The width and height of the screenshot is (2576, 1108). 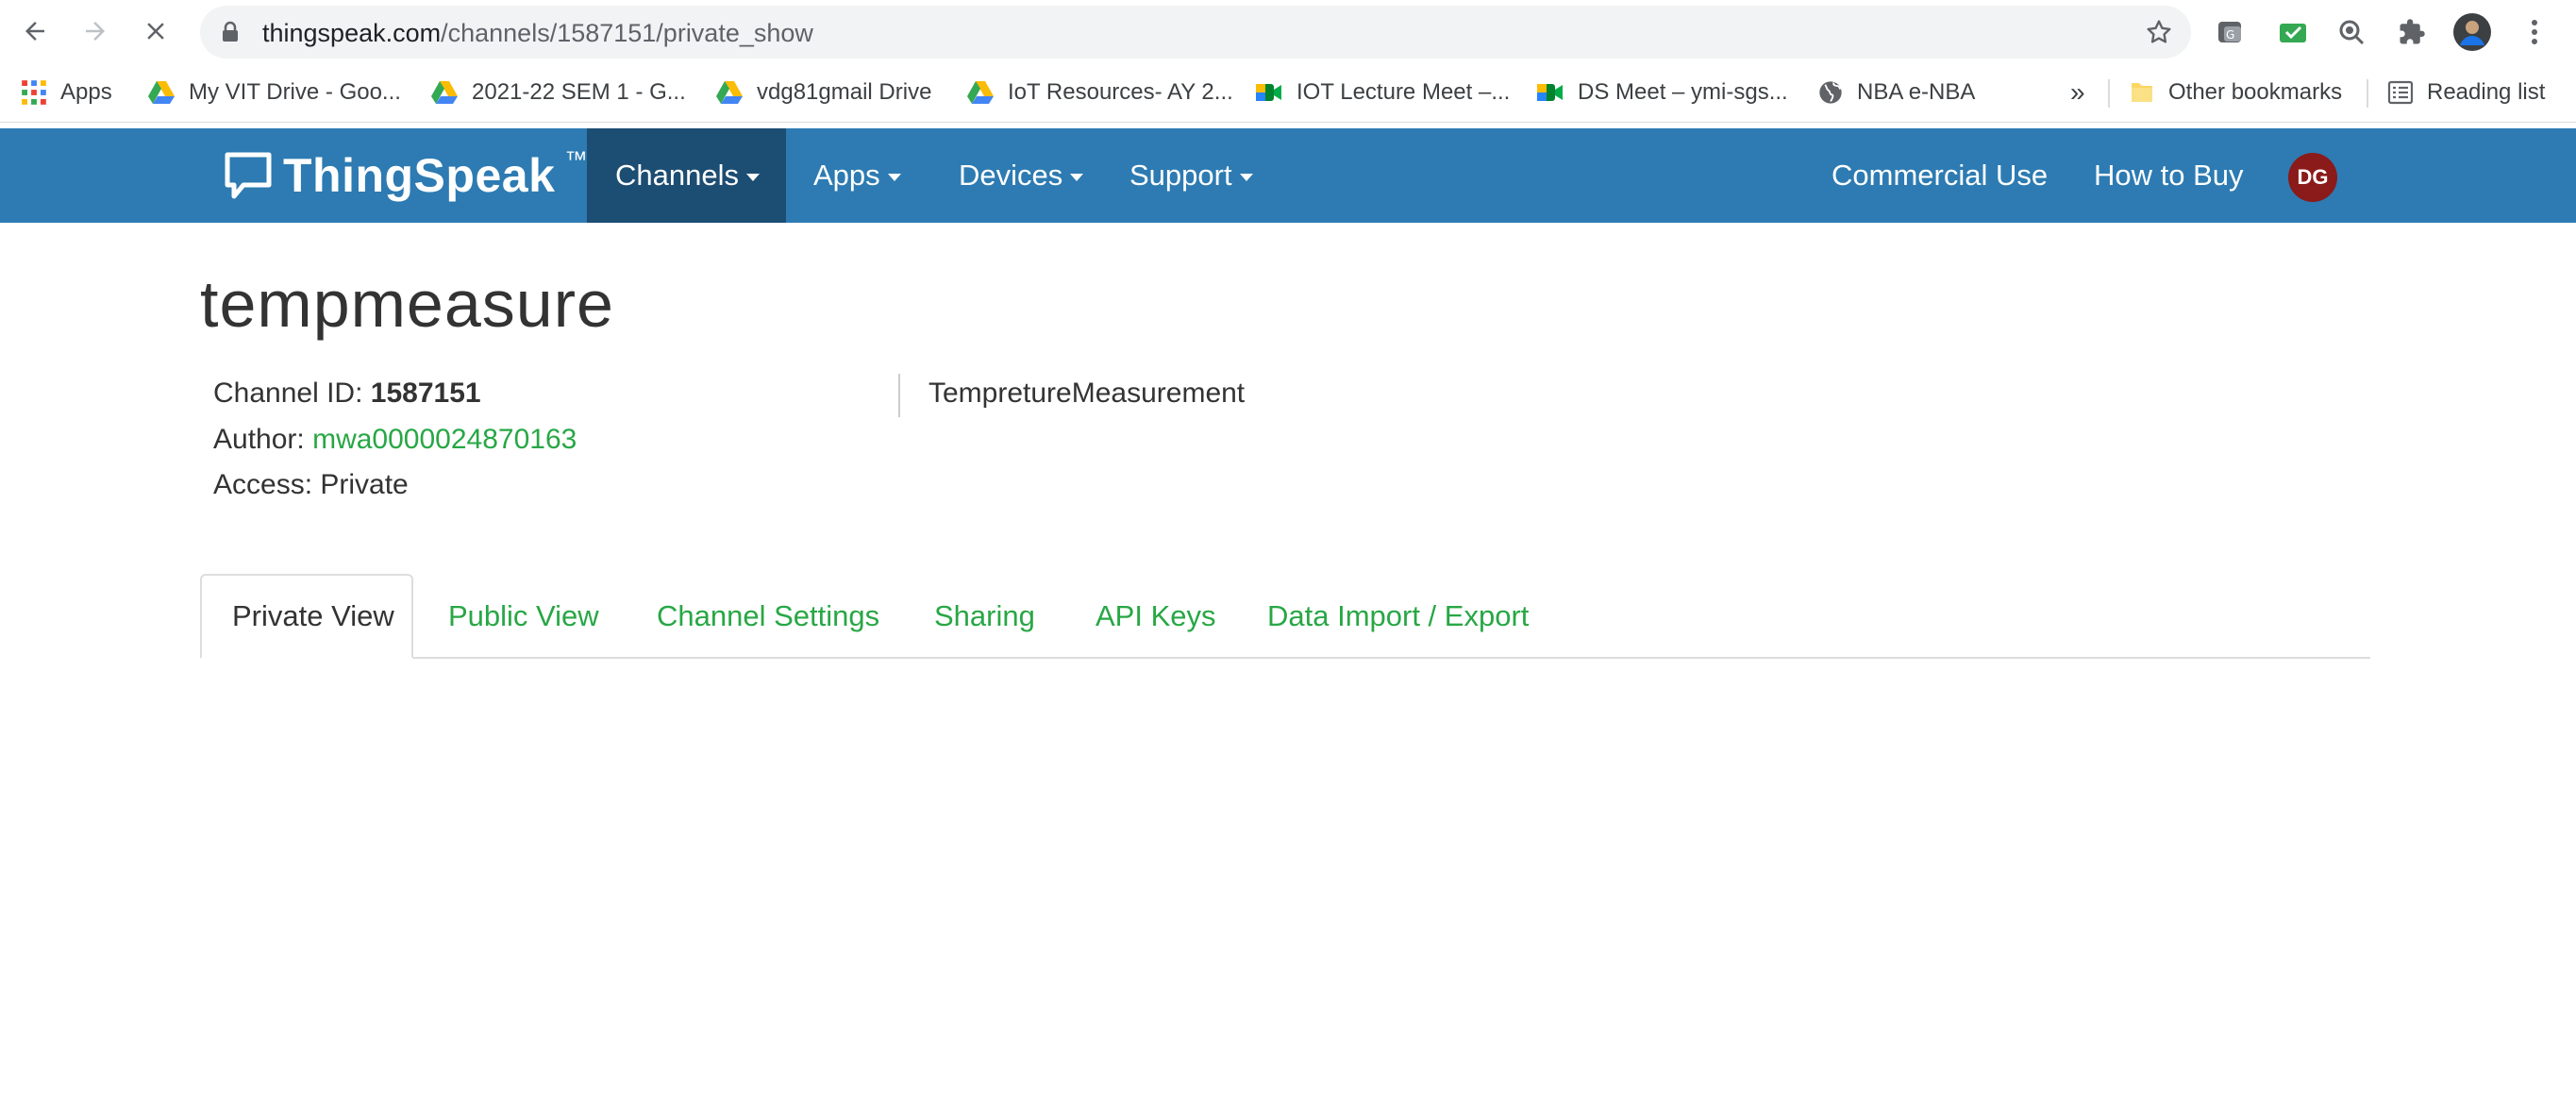 I want to click on speech-bubble-icon, so click(x=248, y=175).